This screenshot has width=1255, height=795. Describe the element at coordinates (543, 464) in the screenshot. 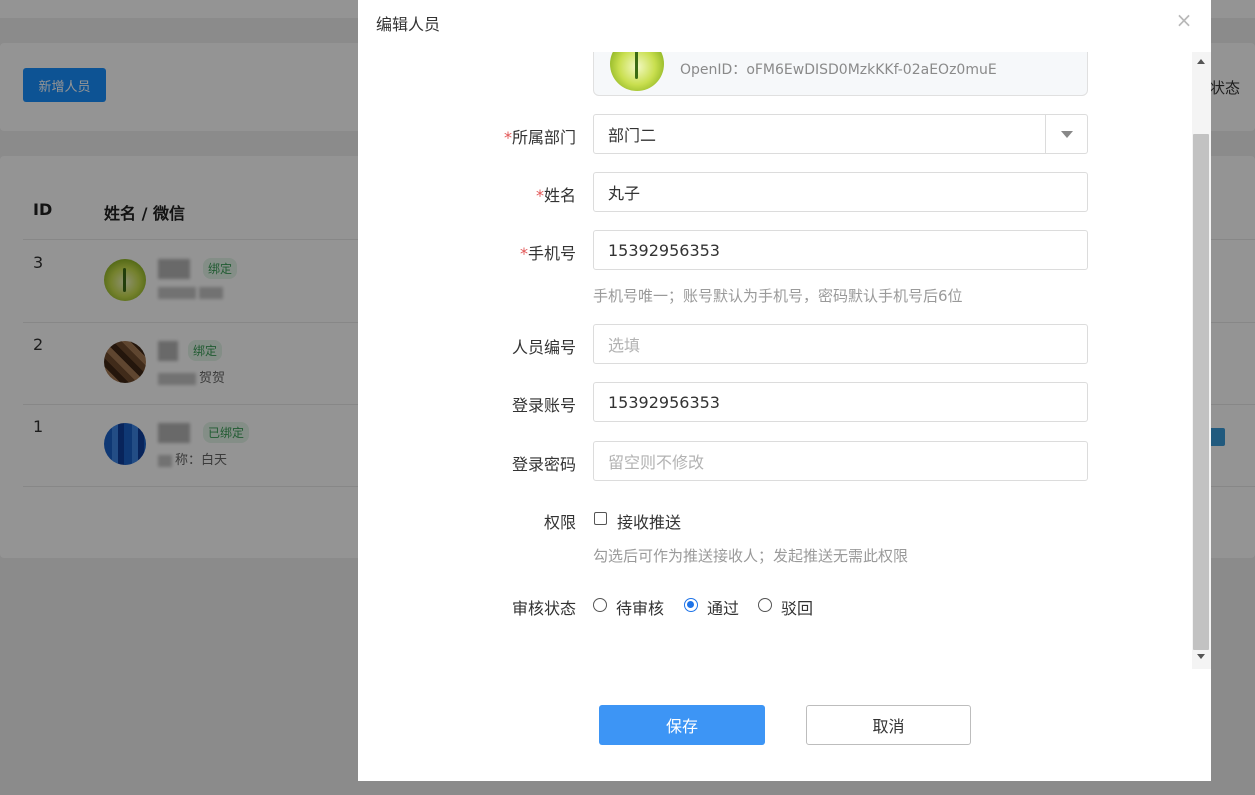

I see `password-label: 登录密码` at that location.